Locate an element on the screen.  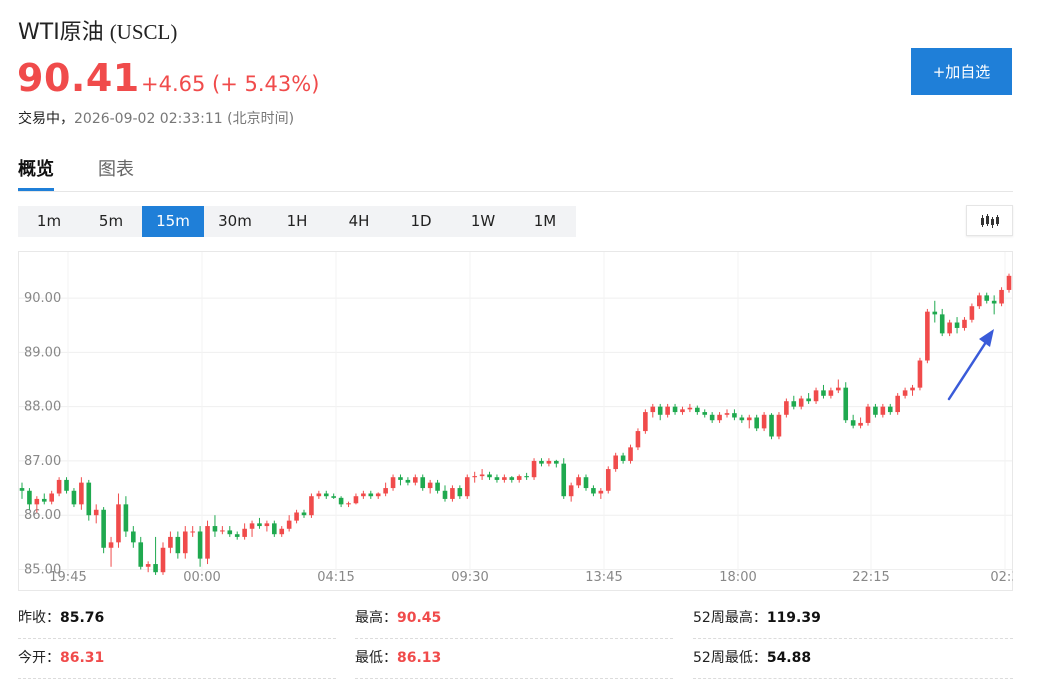
trading-status: 交易中，2026-09-02 02:33:11 (北京时间) is located at coordinates (156, 118).